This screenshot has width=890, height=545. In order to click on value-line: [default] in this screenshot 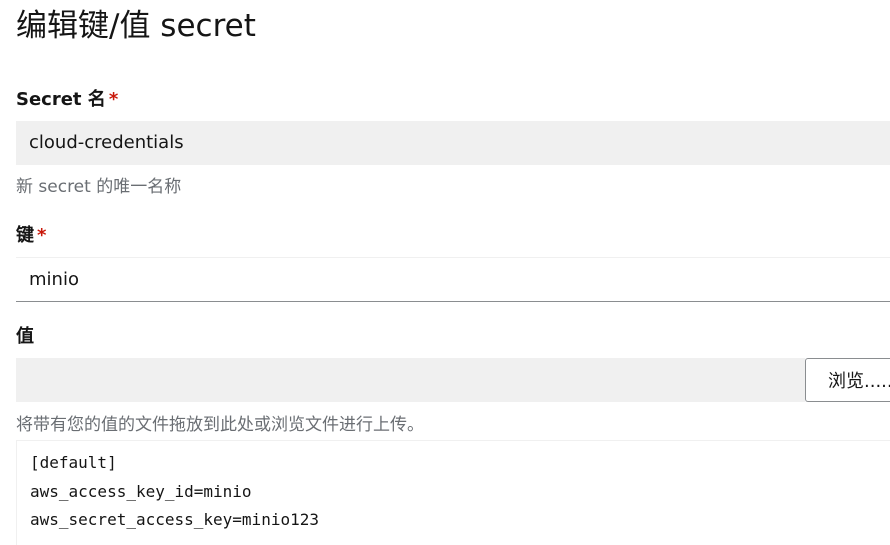, I will do `click(73, 462)`.